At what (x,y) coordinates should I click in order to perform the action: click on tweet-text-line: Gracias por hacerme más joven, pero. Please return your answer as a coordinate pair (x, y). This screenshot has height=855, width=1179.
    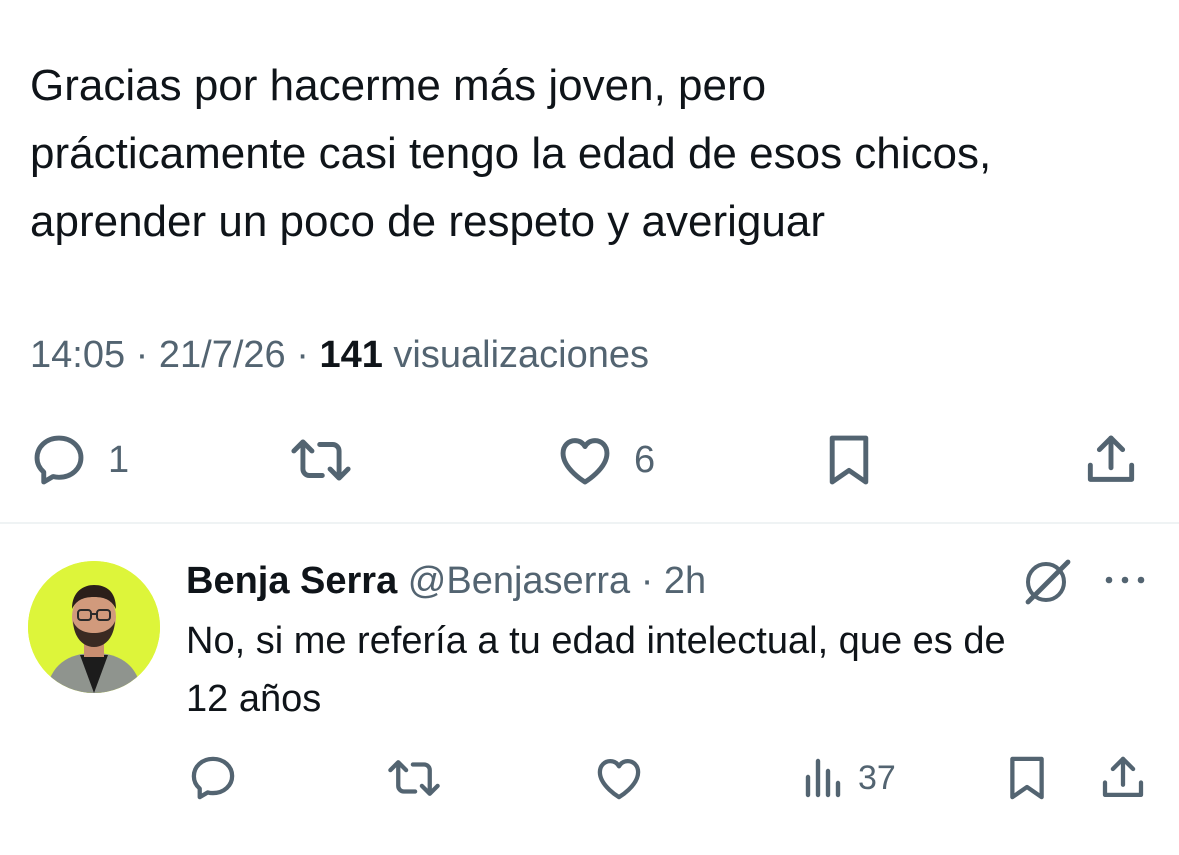
    Looking at the image, I should click on (398, 85).